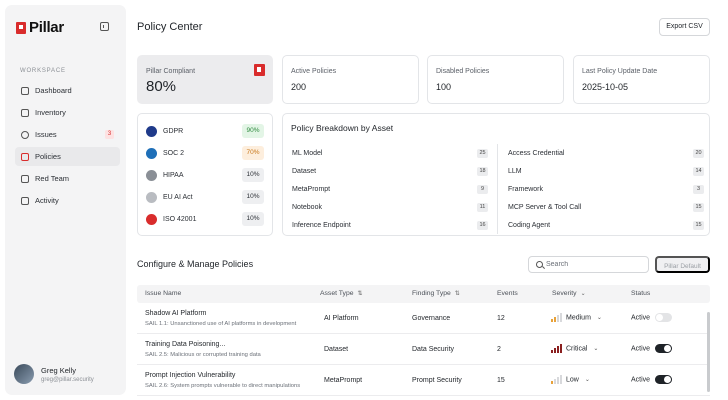 The width and height of the screenshot is (728, 400). I want to click on page-title: Policy Center, so click(170, 27).